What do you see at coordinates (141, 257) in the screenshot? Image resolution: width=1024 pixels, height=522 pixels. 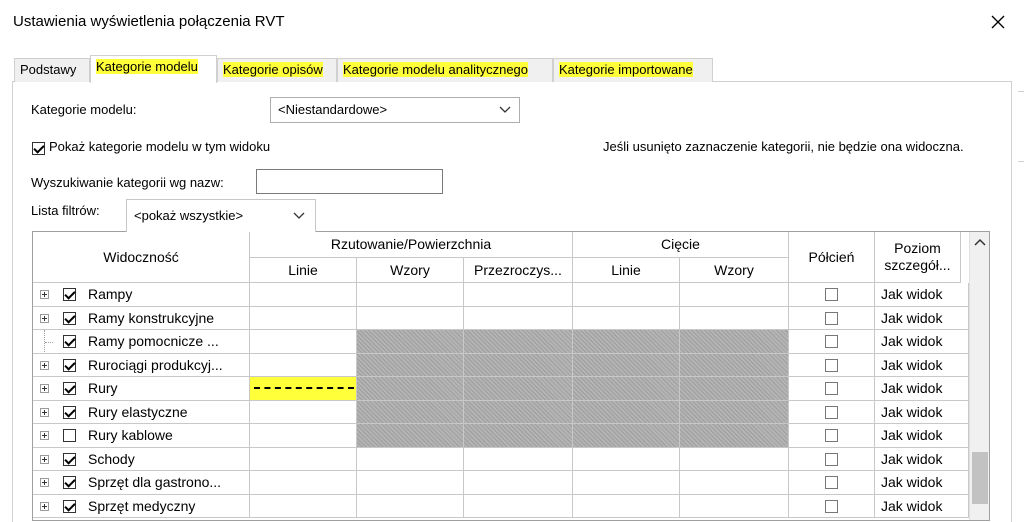 I see `header-visibility: Widoczność` at bounding box center [141, 257].